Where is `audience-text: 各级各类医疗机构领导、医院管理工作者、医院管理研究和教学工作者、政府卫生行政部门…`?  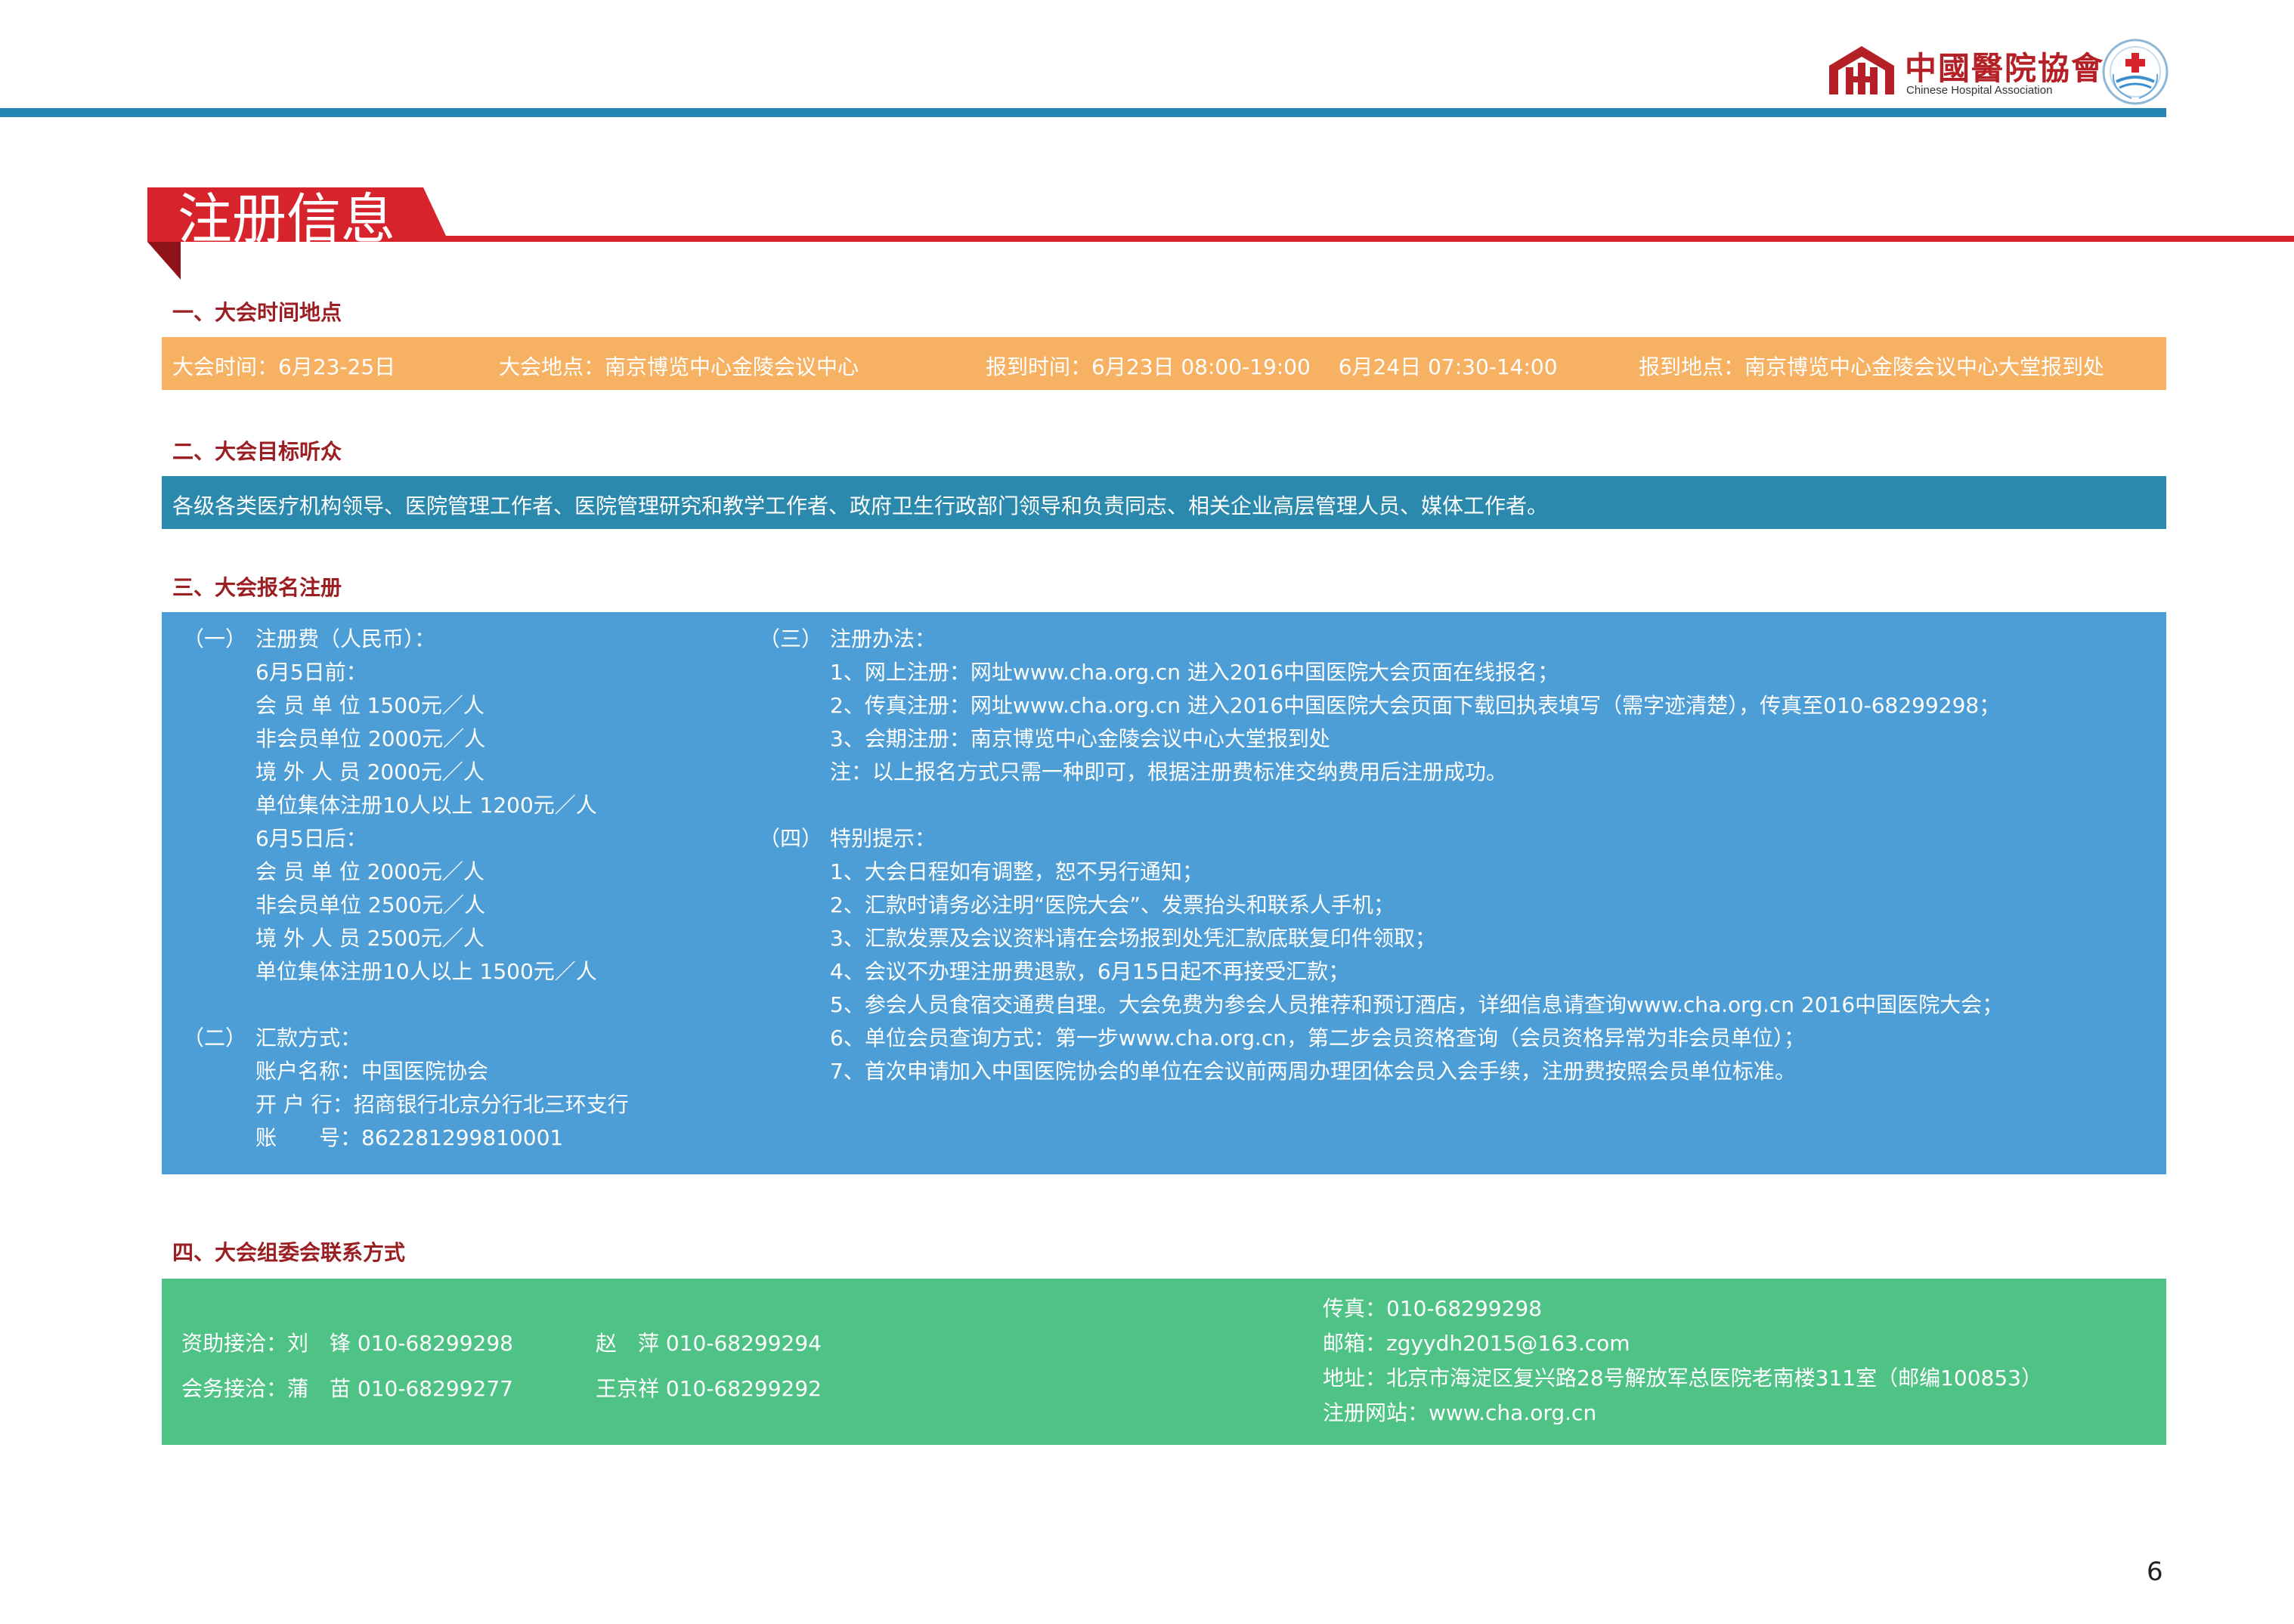 audience-text: 各级各类医疗机构领导、医院管理工作者、医院管理研究和教学工作者、政府卫生行政部门… is located at coordinates (860, 505).